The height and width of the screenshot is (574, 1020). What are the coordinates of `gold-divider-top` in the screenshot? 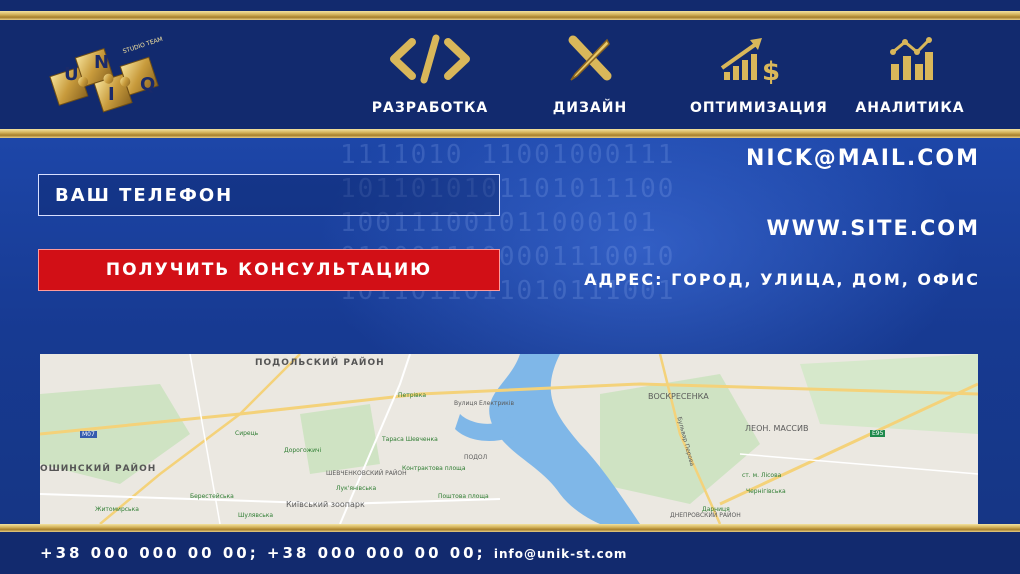 It's located at (510, 15).